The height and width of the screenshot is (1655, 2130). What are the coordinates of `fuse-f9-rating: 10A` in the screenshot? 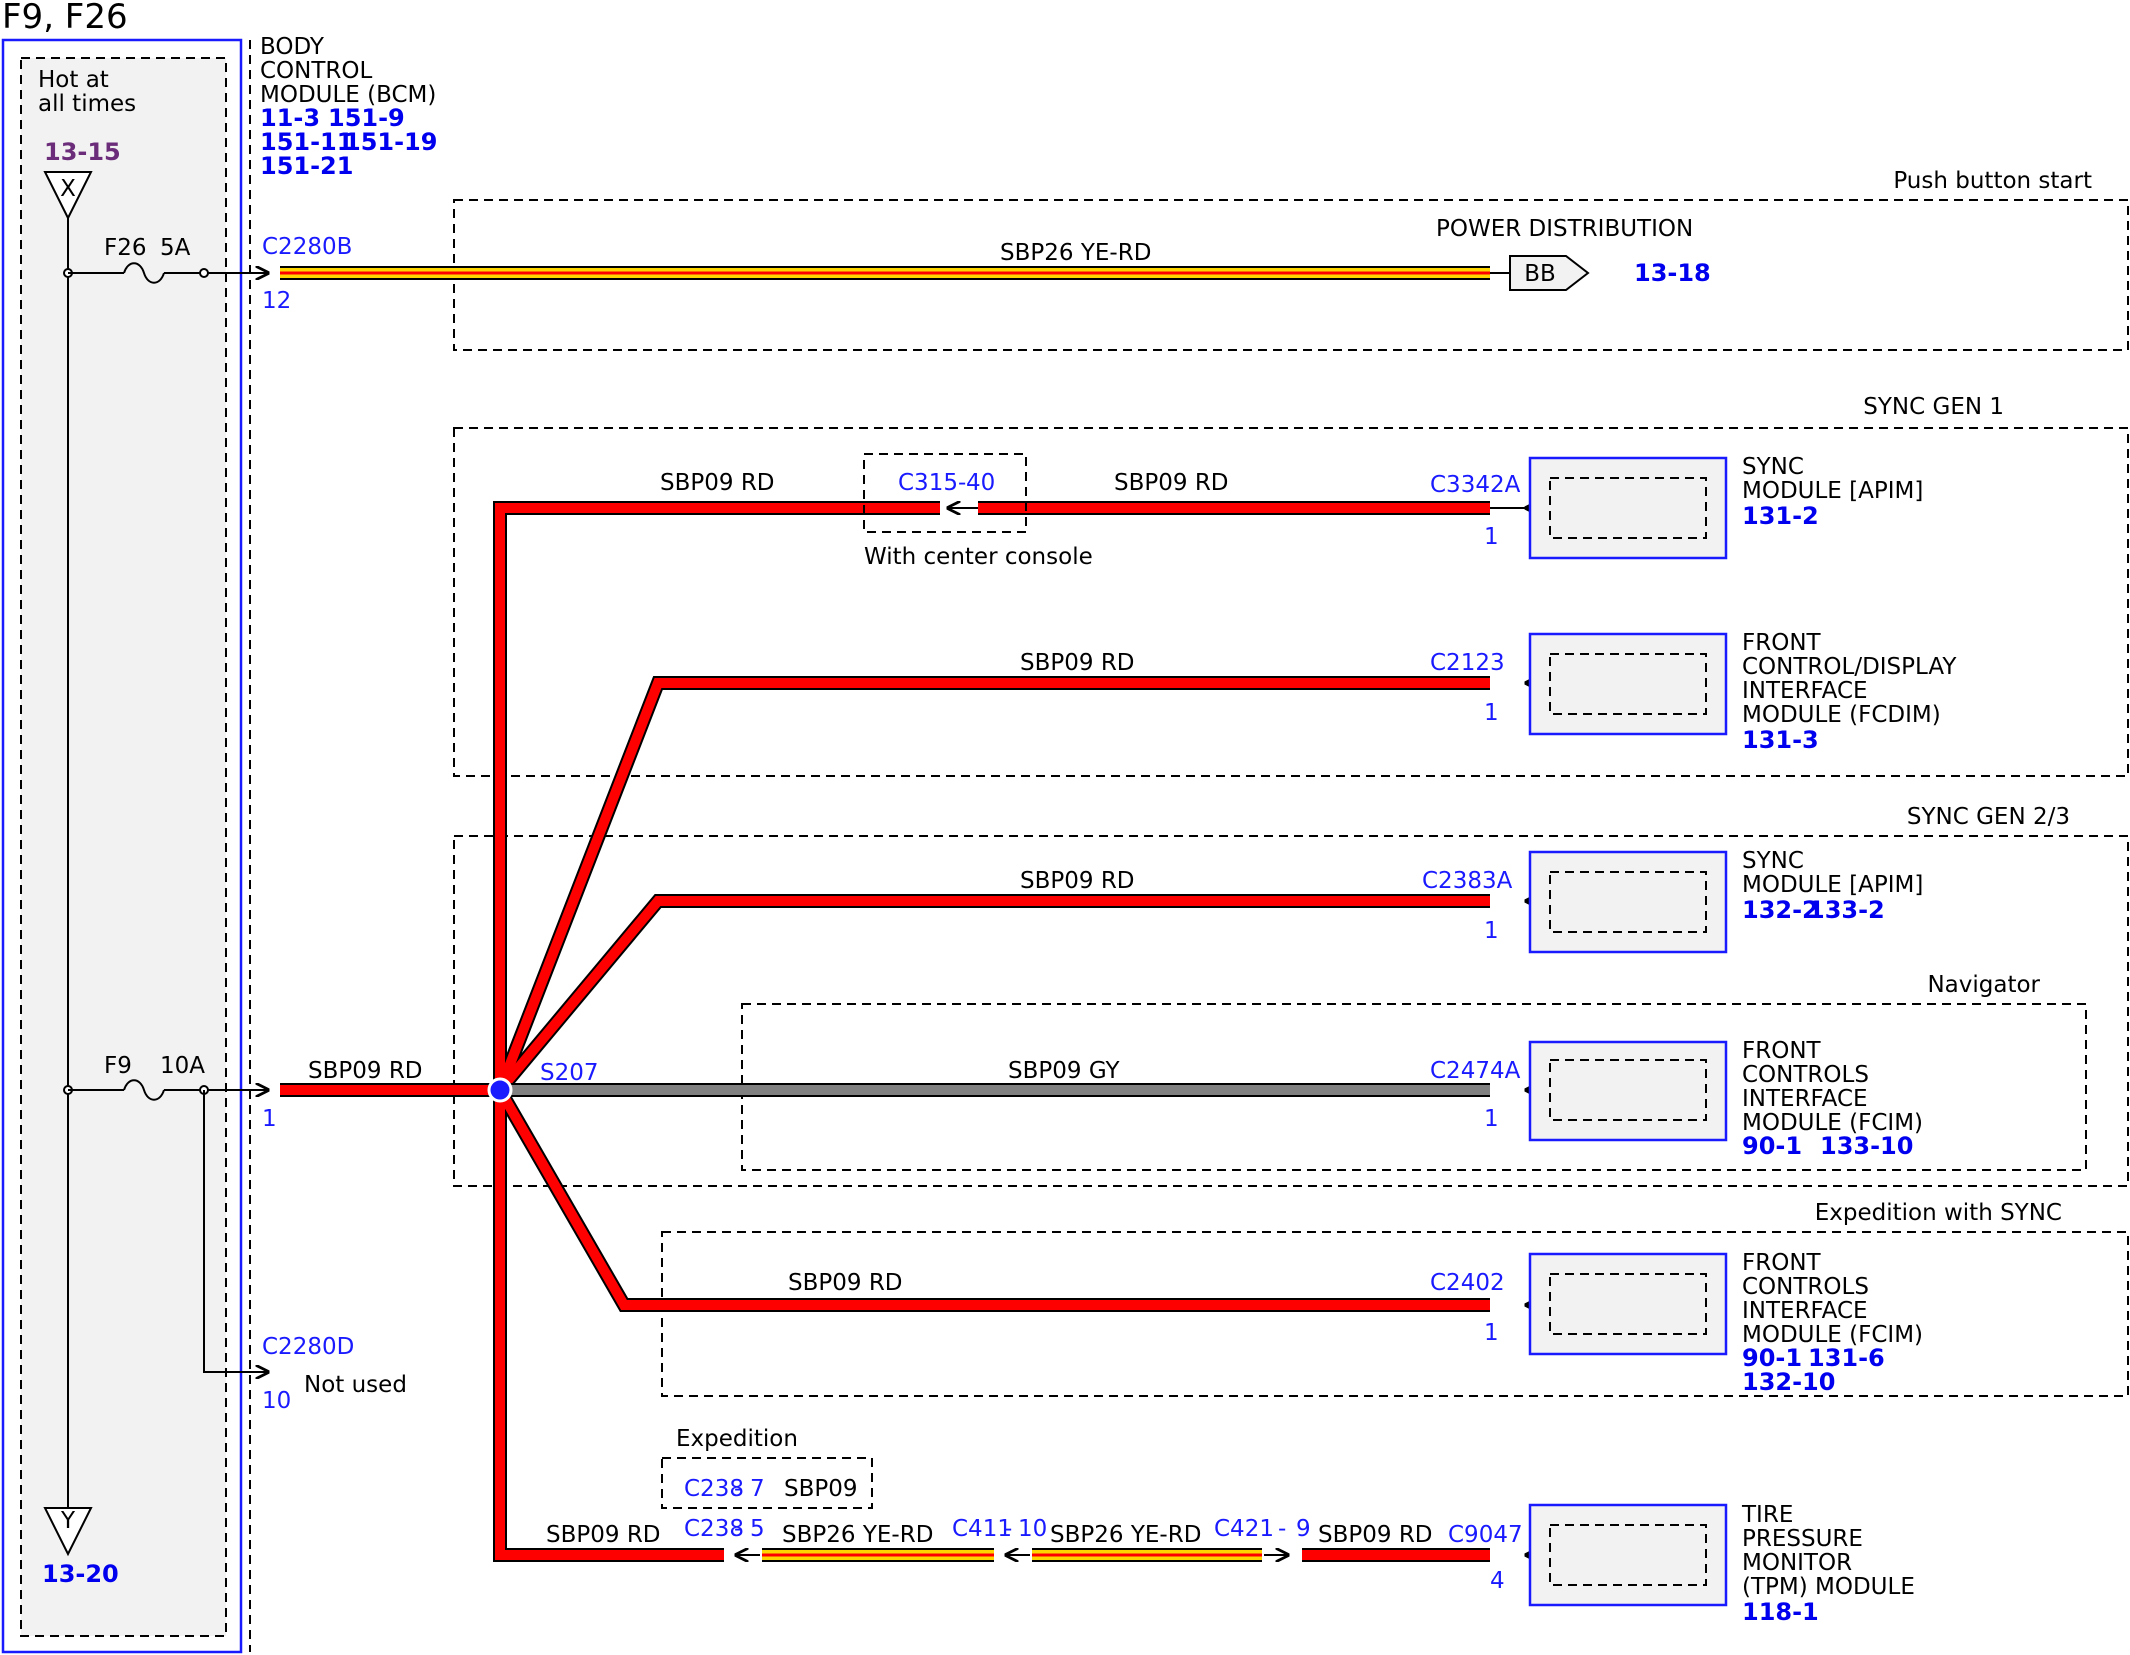 It's located at (182, 1066).